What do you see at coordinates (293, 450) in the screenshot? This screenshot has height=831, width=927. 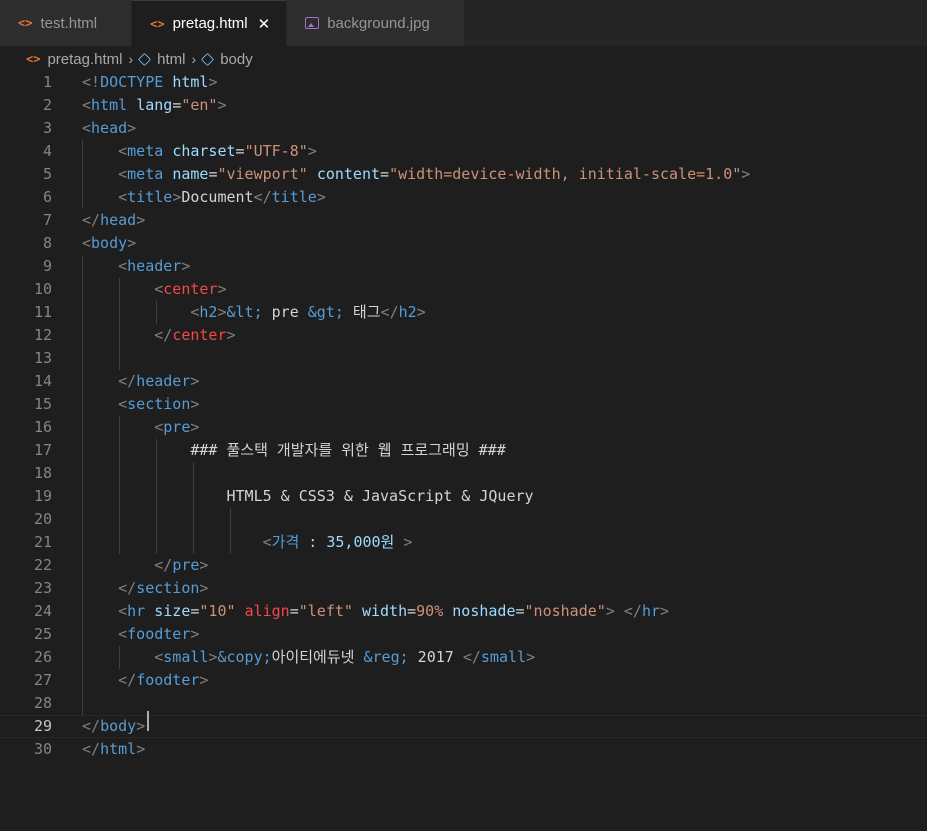 I see `line-code: ### 풀스택 개발자를 위한 웹 프로그래밍 ###` at bounding box center [293, 450].